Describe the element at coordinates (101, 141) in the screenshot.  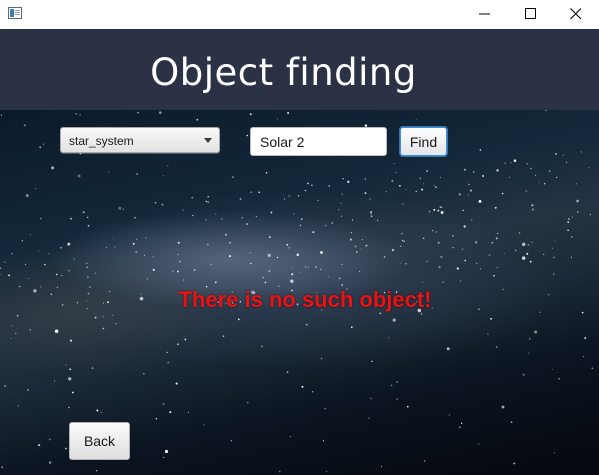
I see `object-type-selected-value: star_system` at that location.